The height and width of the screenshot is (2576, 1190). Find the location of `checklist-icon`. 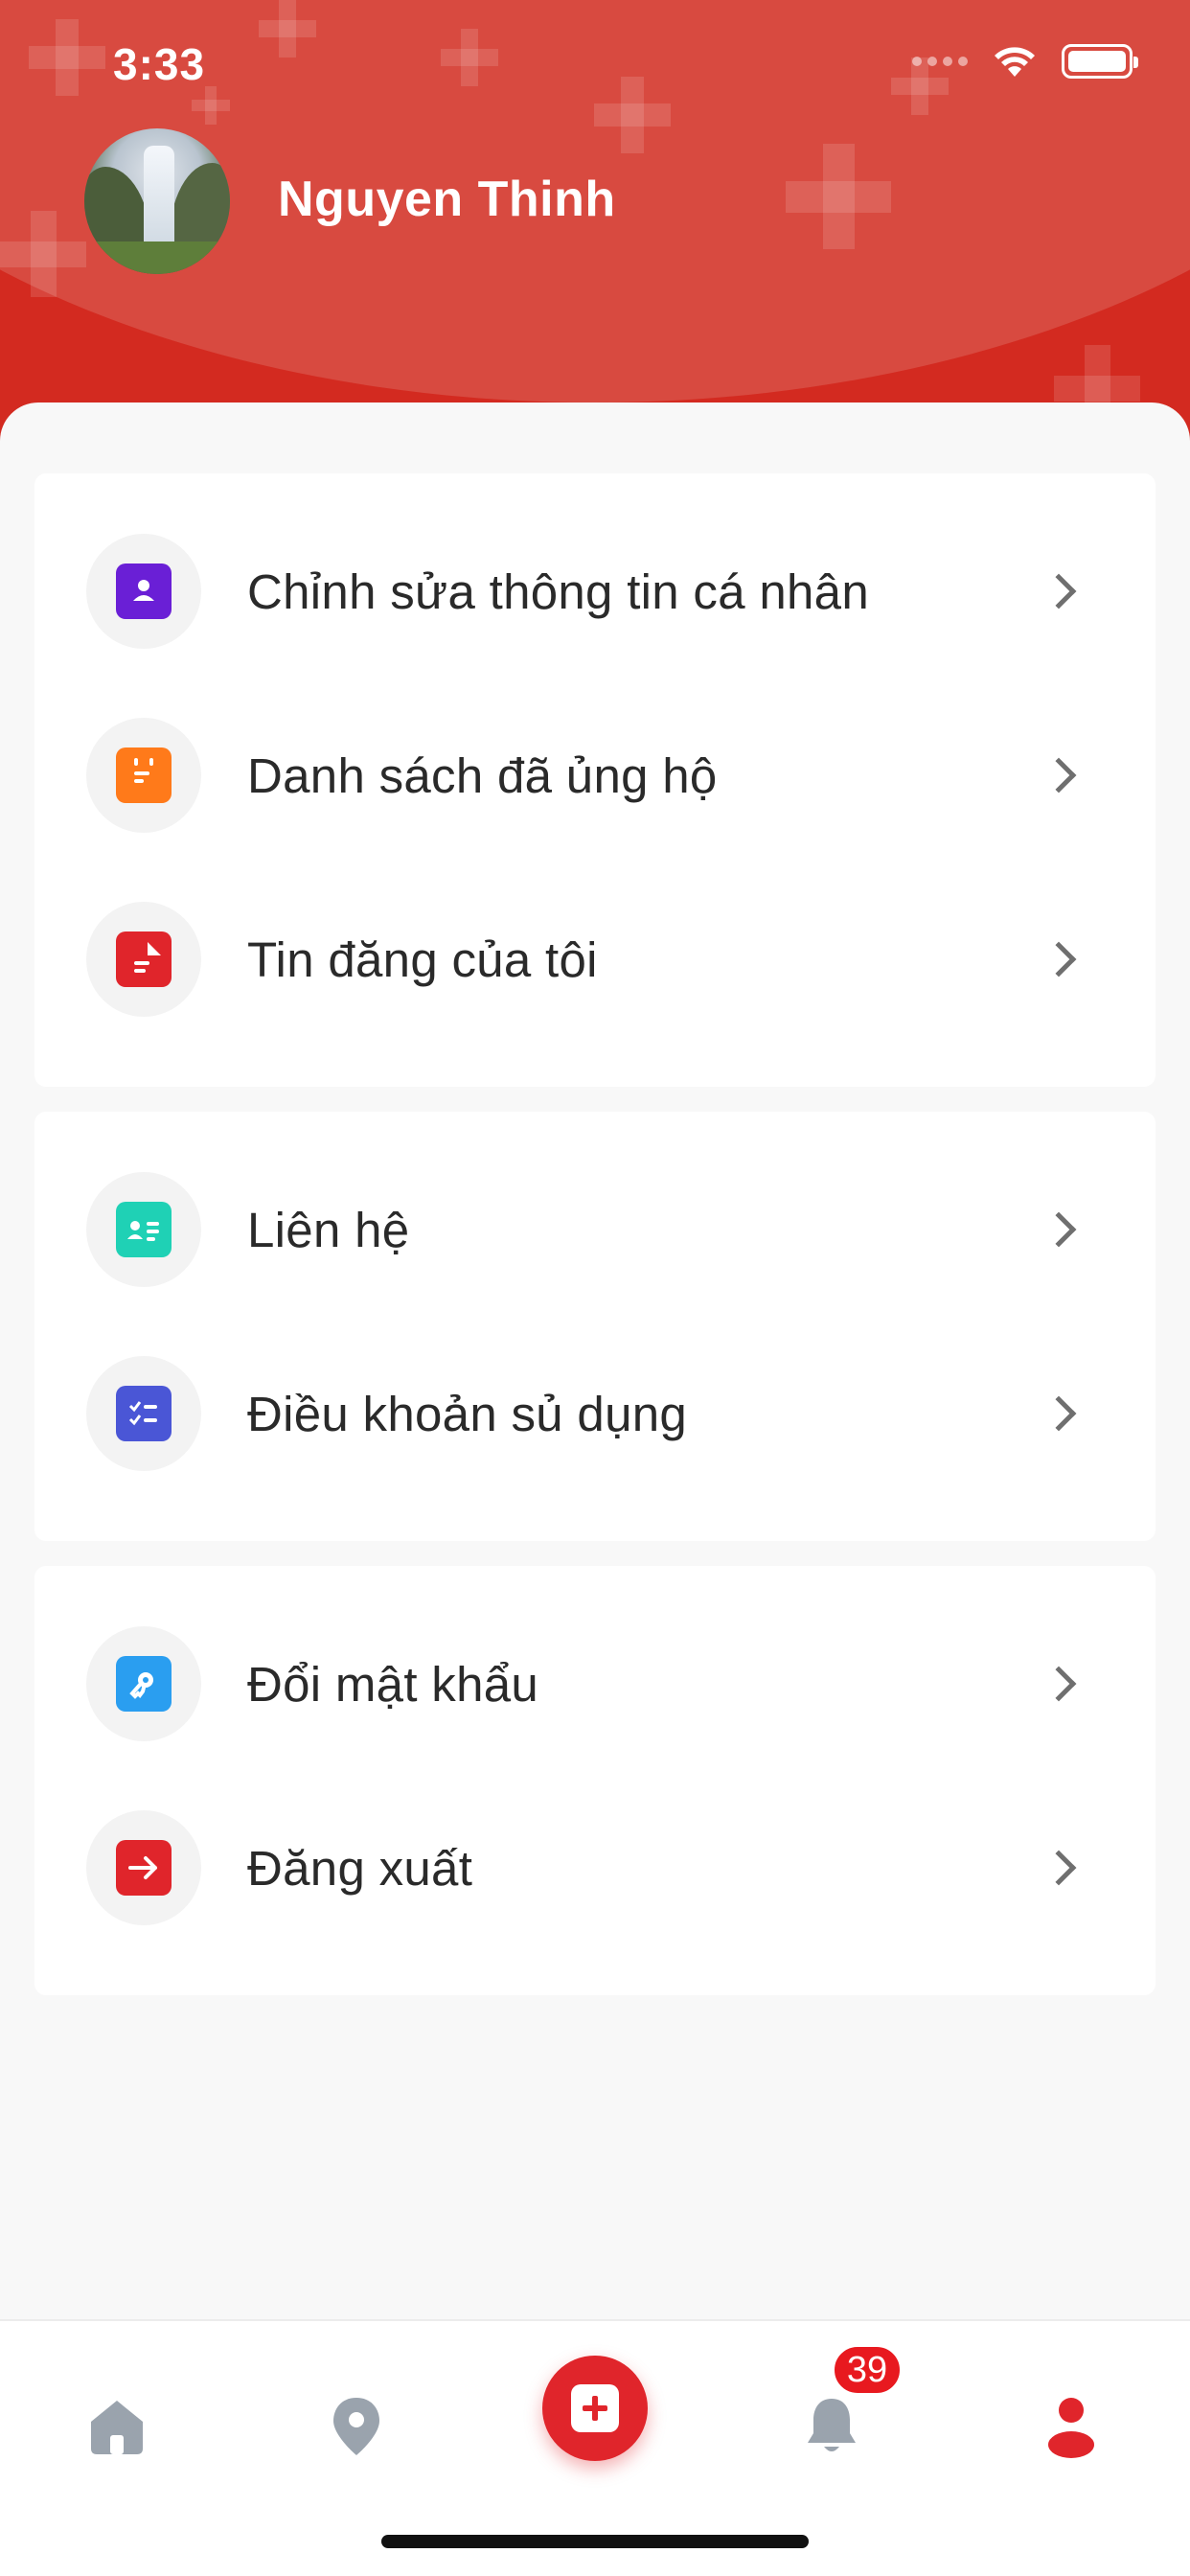

checklist-icon is located at coordinates (144, 1413).